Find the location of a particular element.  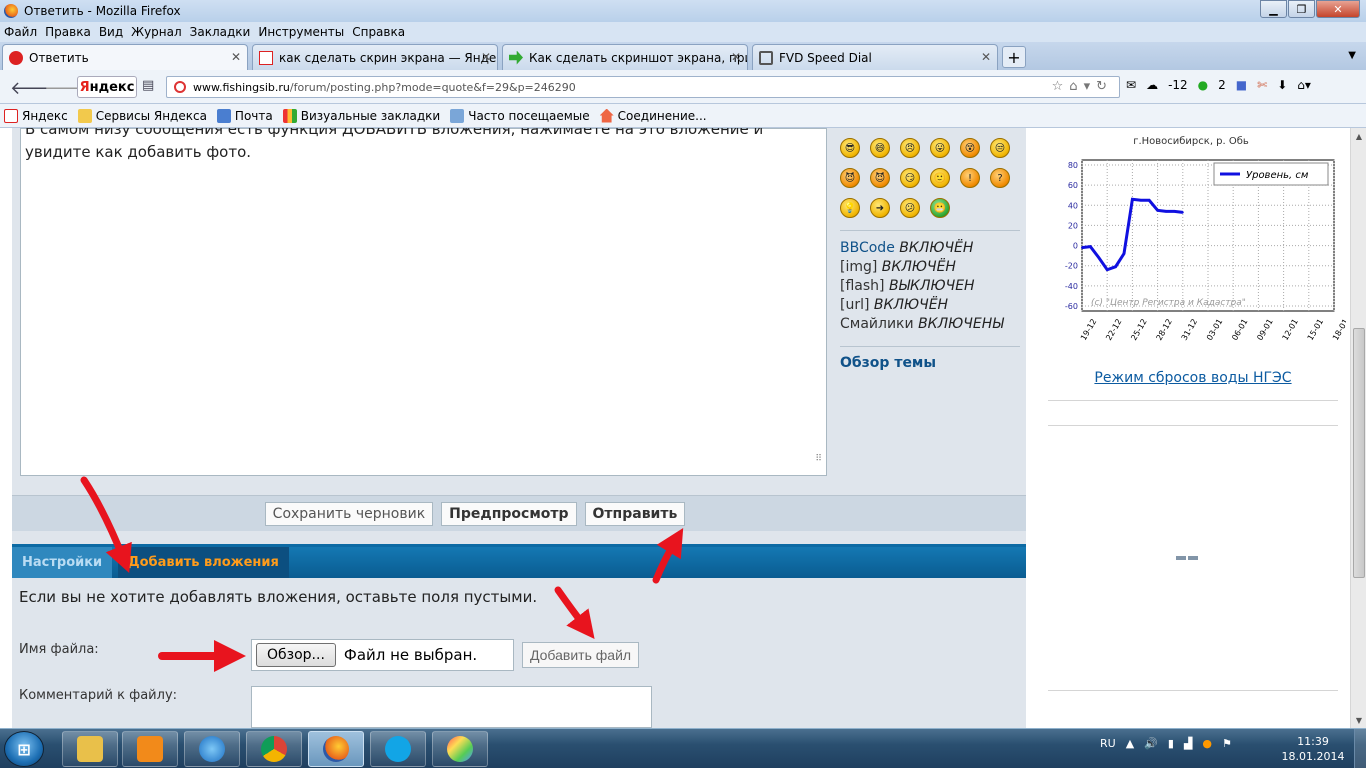

data-point is located at coordinates (1124, 253).